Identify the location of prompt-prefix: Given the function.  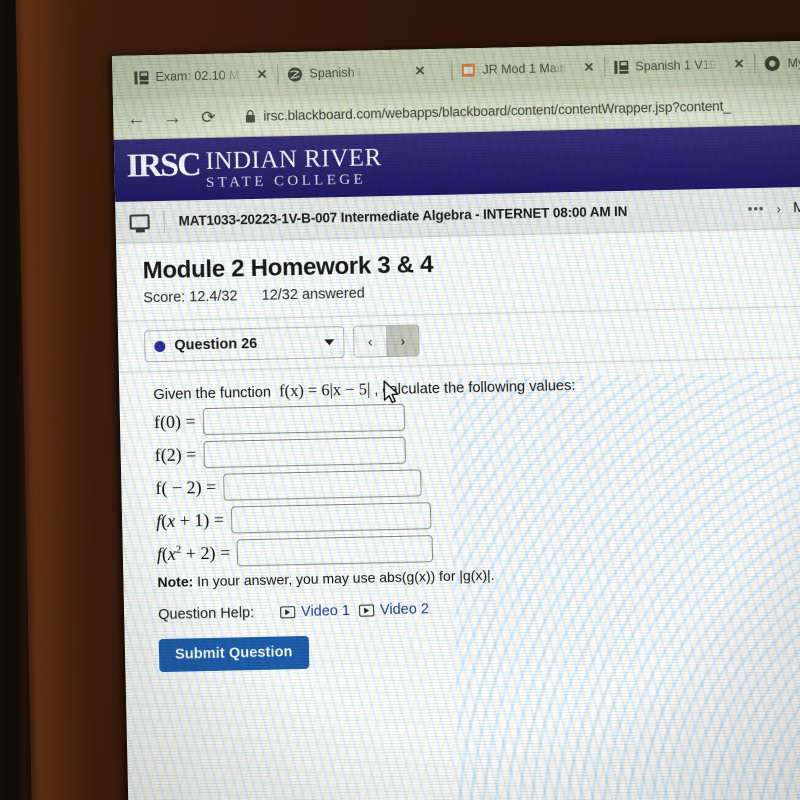
(212, 394).